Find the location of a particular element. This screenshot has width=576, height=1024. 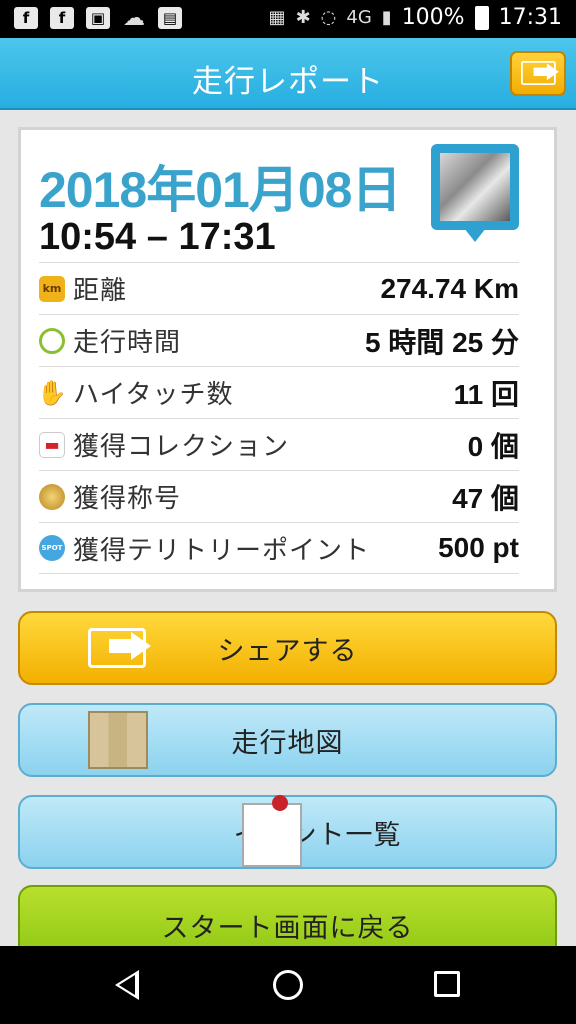

photo-frame is located at coordinates (475, 187).